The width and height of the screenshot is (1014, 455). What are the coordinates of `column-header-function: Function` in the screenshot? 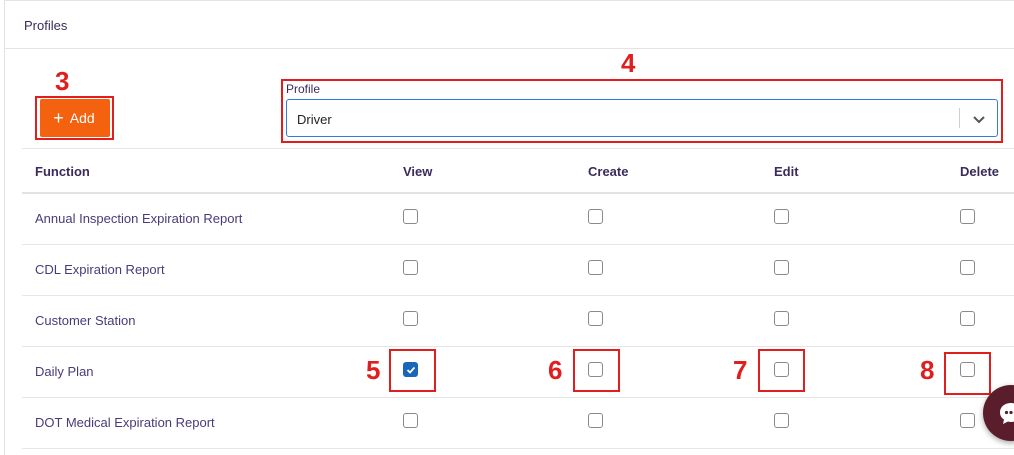 It's located at (62, 171).